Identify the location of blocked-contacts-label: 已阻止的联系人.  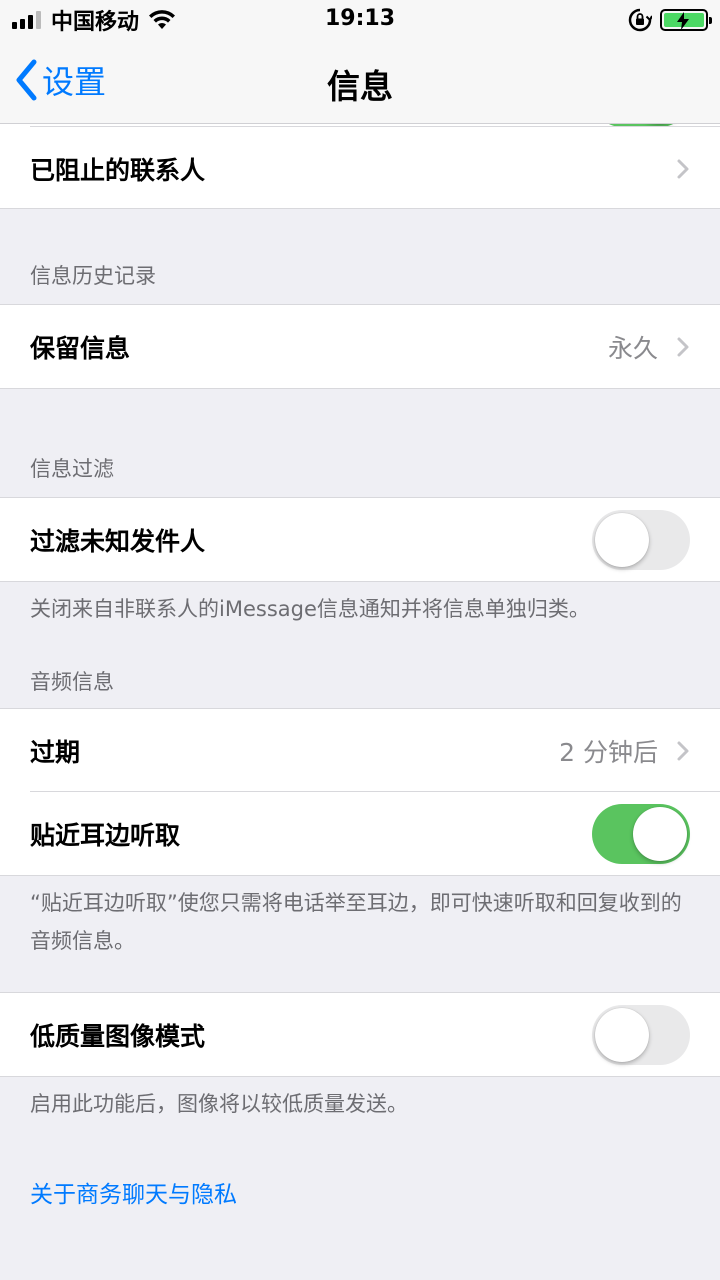
(118, 170).